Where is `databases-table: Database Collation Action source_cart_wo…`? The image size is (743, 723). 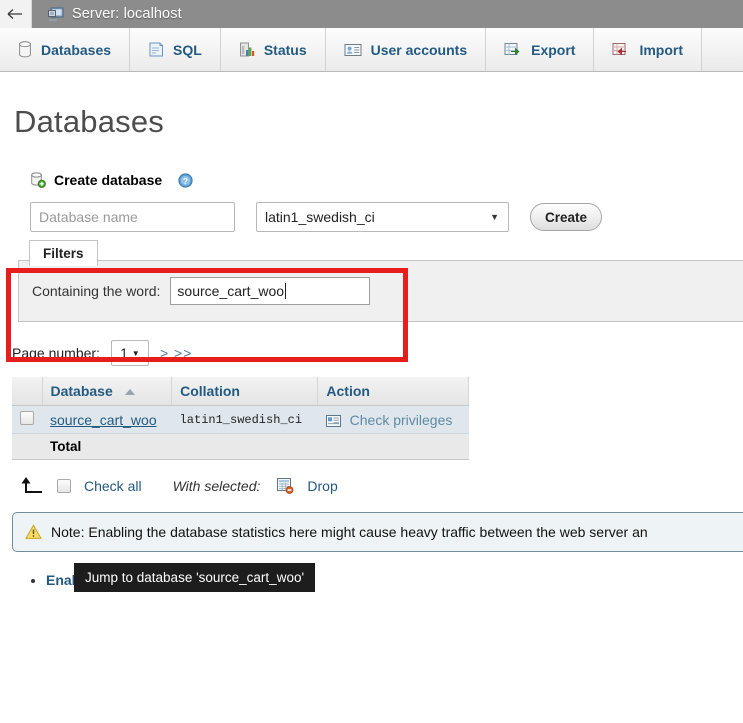 databases-table: Database Collation Action source_cart_wo… is located at coordinates (240, 418).